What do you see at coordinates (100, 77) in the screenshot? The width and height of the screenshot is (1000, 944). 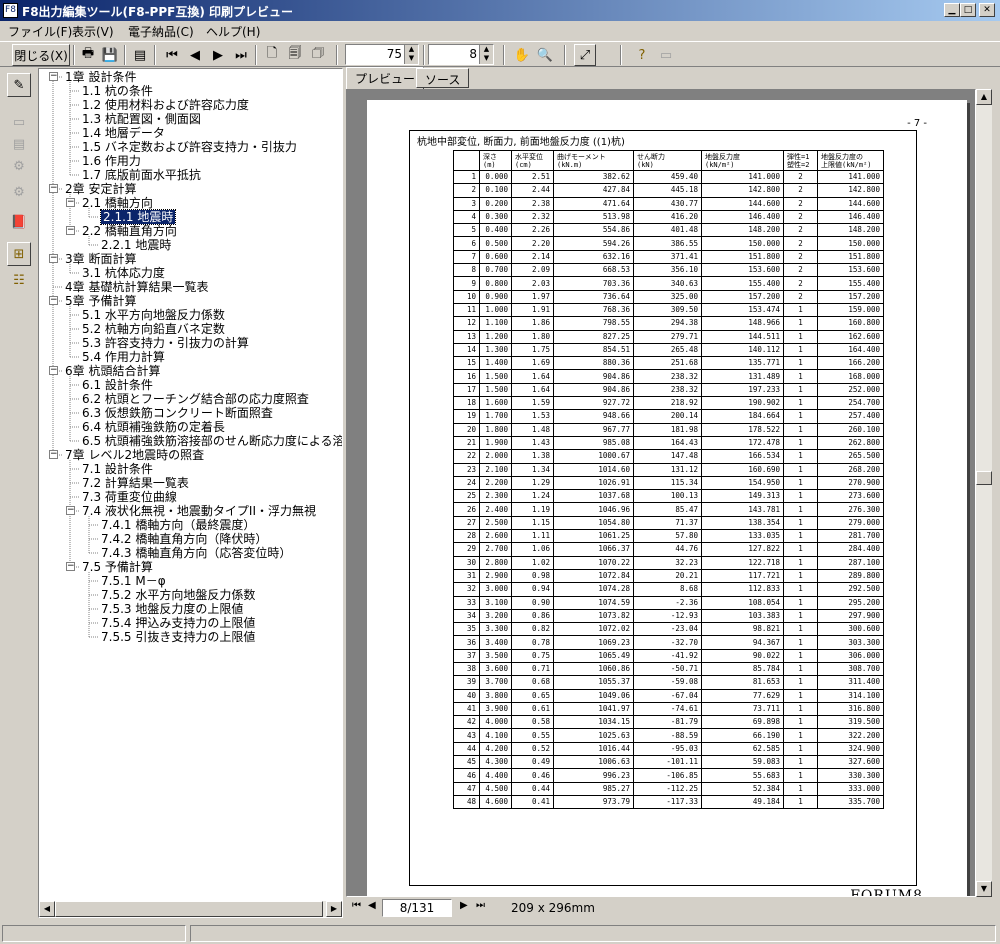 I see `tree-node: 1章 設計条件` at bounding box center [100, 77].